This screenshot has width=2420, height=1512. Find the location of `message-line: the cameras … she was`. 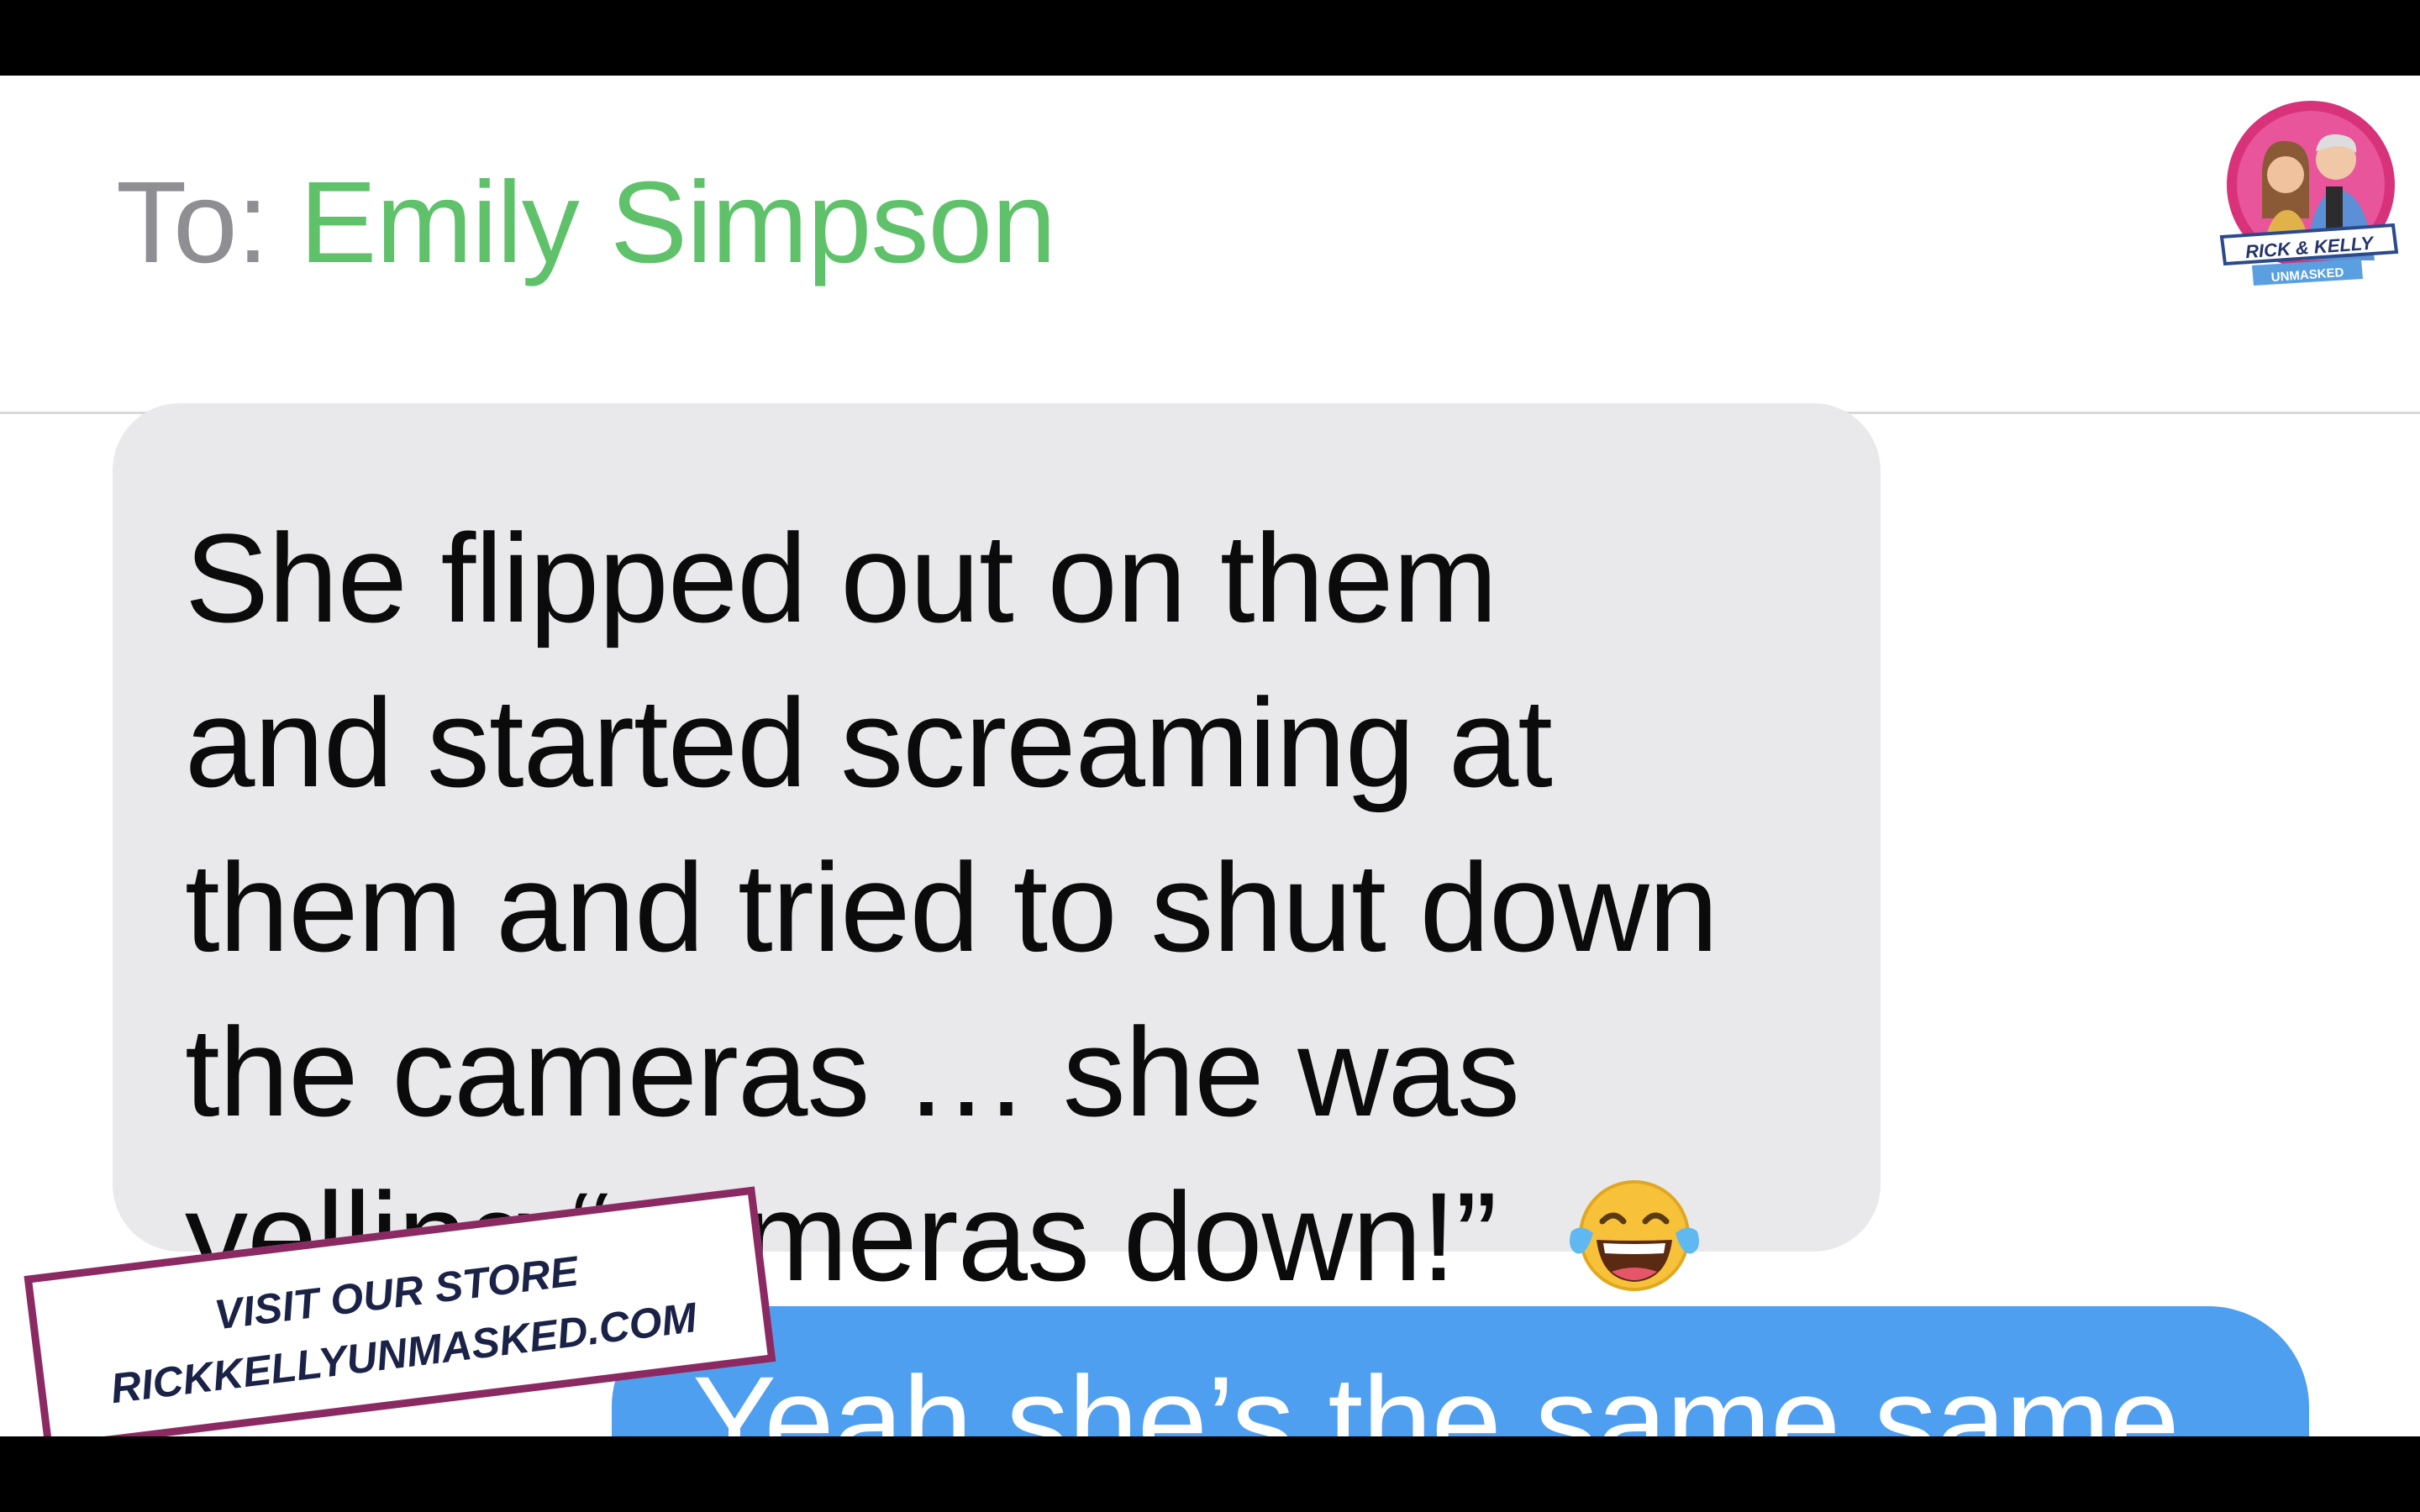

message-line: the cameras … she was is located at coordinates (853, 1071).